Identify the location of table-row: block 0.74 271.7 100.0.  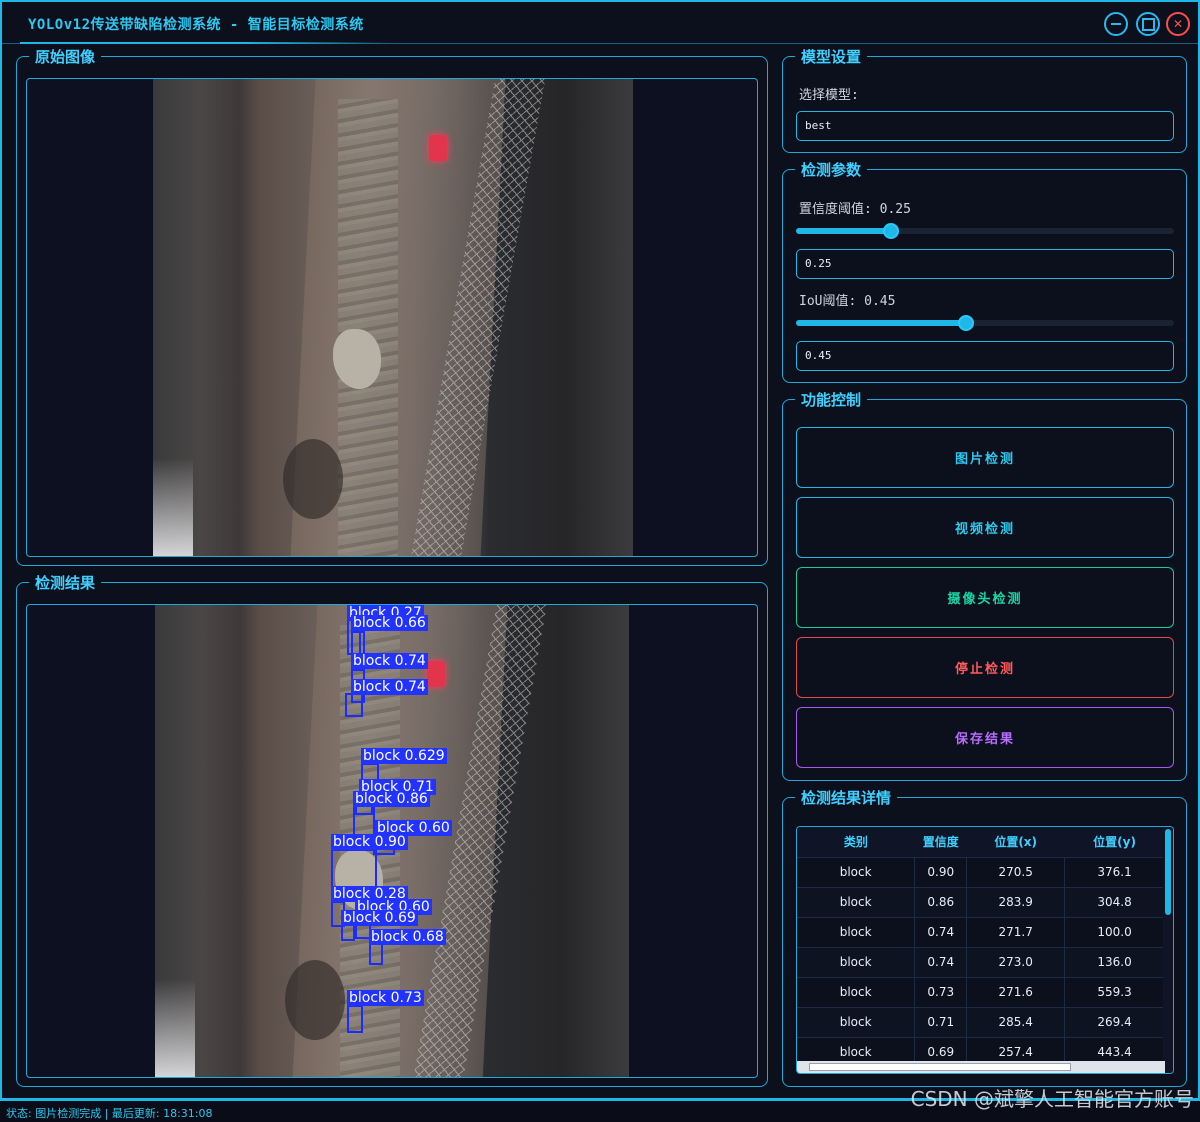
(981, 932).